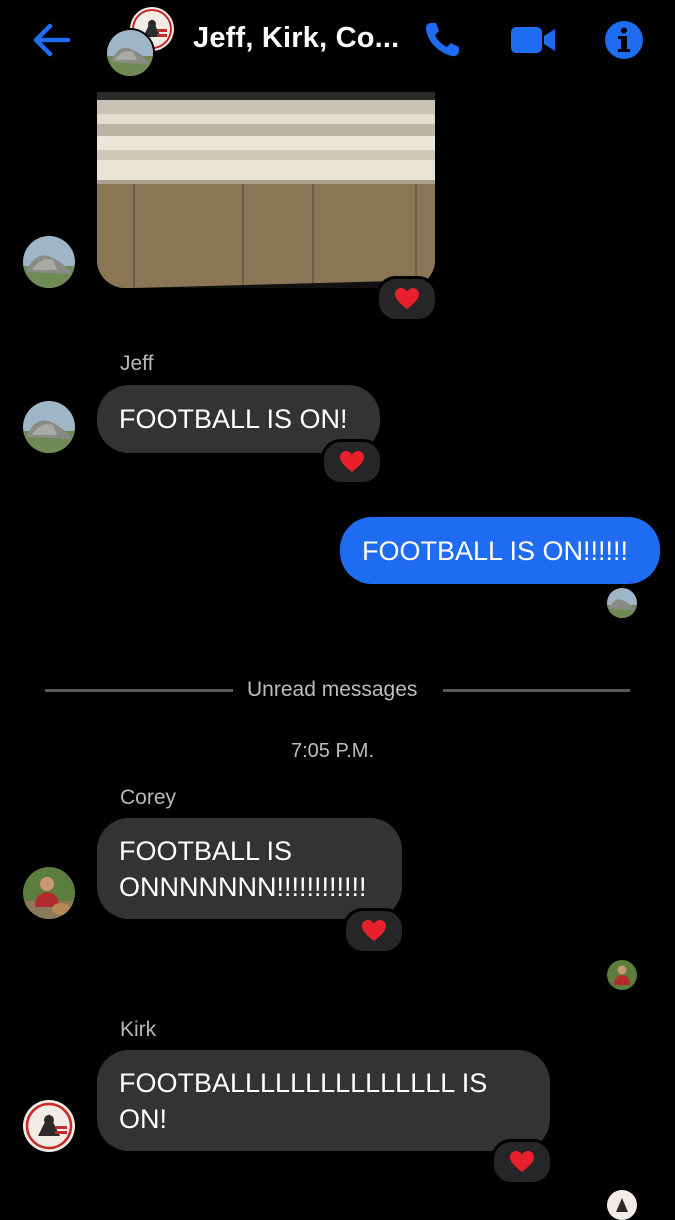  Describe the element at coordinates (138, 1029) in the screenshot. I see `sender-name: Kirk` at that location.